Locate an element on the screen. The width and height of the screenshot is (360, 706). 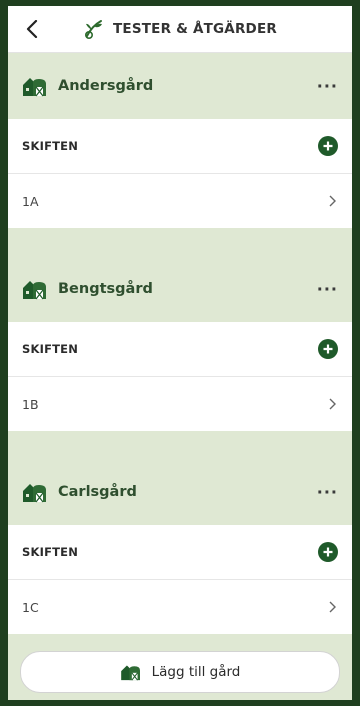
chevron-left-icon is located at coordinates (32, 29).